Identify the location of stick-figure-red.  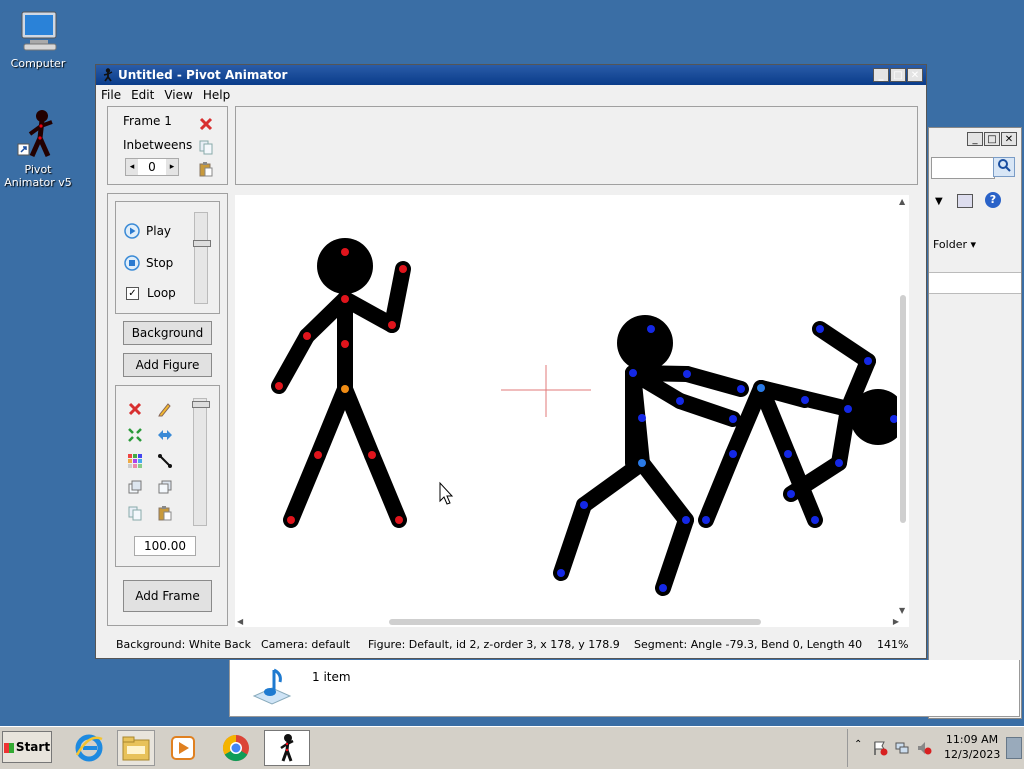
(341, 394).